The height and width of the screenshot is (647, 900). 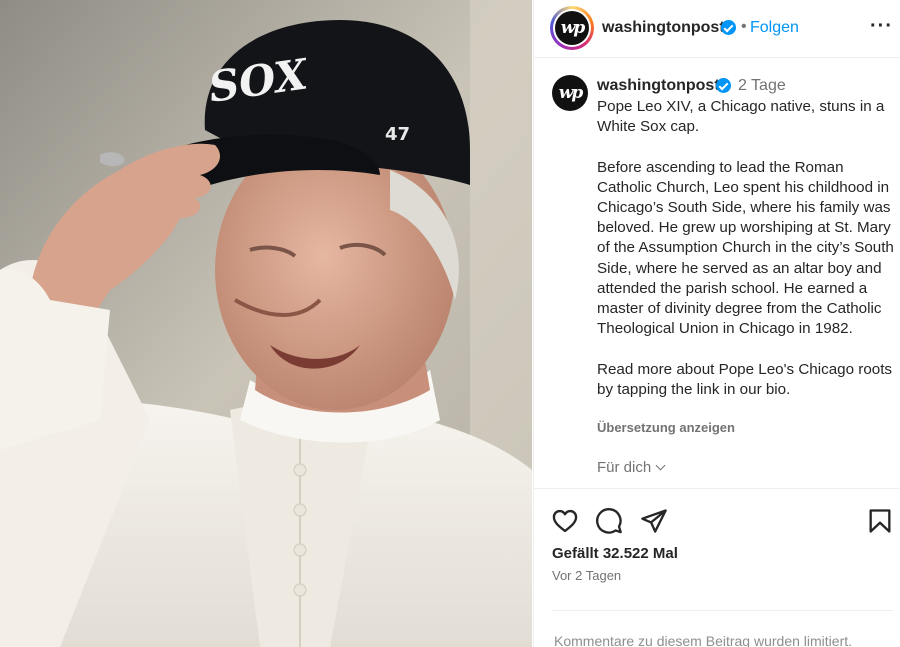 I want to click on action-bar: Gefällt 32.522 Mal Vor 2 Tagen, so click(x=717, y=550).